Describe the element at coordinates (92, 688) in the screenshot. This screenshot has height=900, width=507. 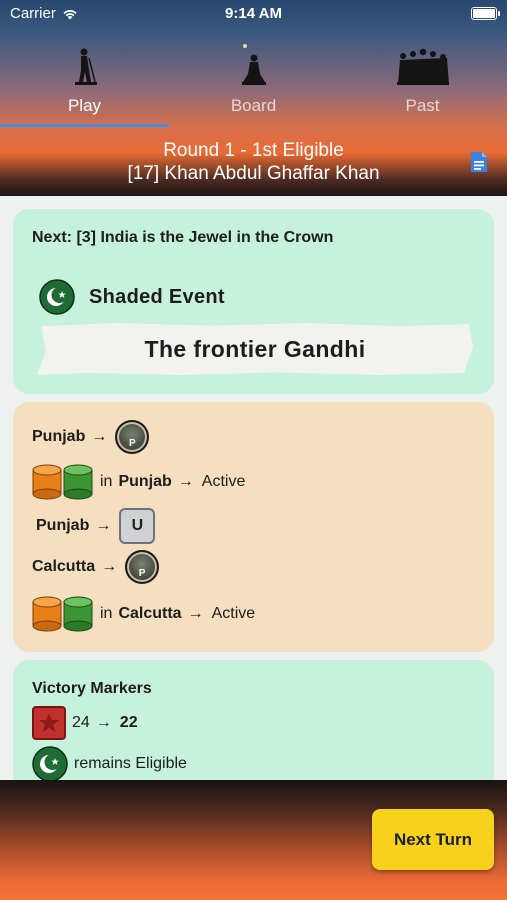
I see `victory-markers-title: Victory Markers` at that location.